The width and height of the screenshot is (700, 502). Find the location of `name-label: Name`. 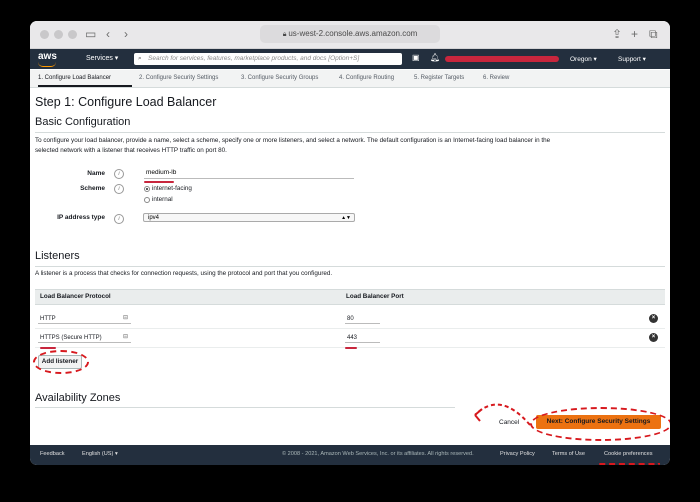

name-label: Name is located at coordinates (96, 173).